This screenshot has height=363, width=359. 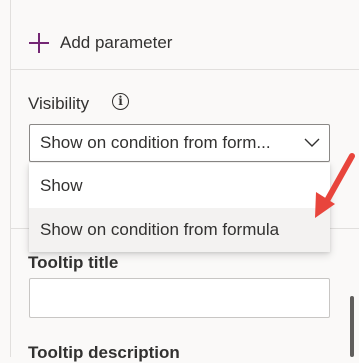 What do you see at coordinates (314, 143) in the screenshot?
I see `chevron-down-icon` at bounding box center [314, 143].